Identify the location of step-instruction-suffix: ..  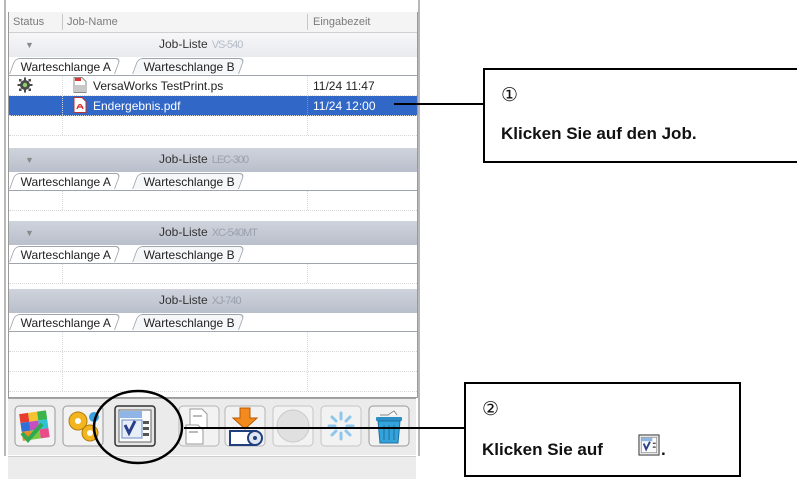
(663, 449).